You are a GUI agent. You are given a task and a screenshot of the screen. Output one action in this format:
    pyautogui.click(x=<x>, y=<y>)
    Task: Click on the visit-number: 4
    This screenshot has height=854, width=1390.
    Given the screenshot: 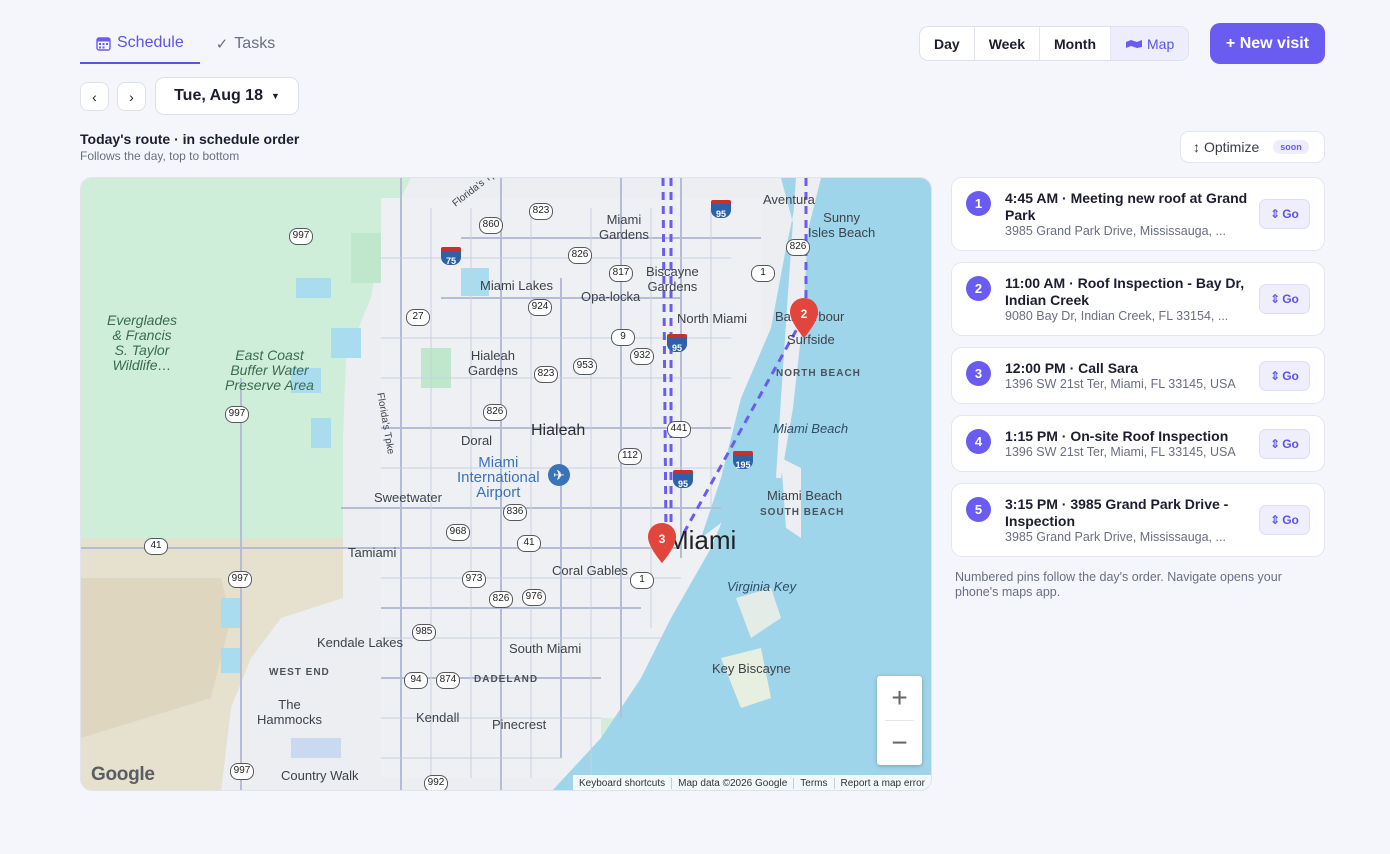 What is the action you would take?
    pyautogui.click(x=978, y=441)
    